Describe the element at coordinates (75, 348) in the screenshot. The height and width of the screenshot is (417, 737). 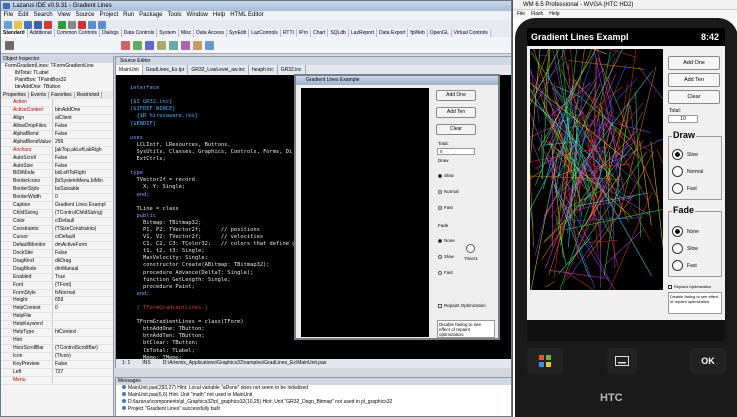
I see `property-value: (TControlScrollBar)` at that location.